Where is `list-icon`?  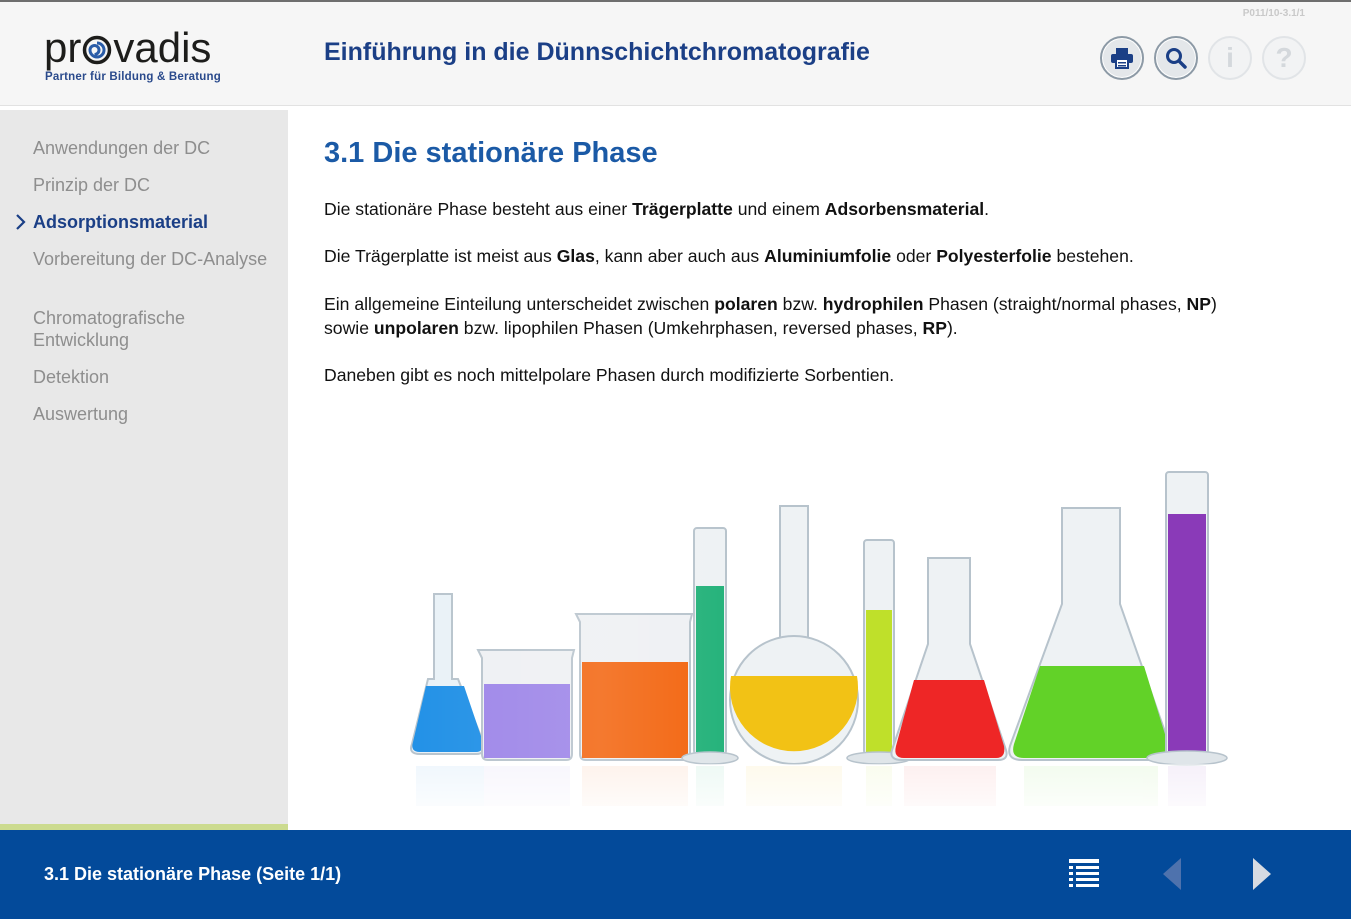 list-icon is located at coordinates (1084, 873).